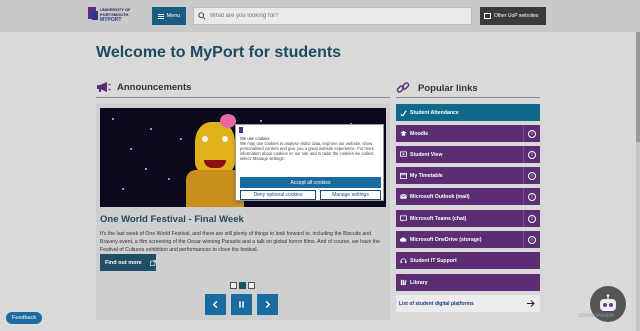 The image size is (640, 331). Describe the element at coordinates (438, 218) in the screenshot. I see `popular-link-label: Microsoft Teams (chat)` at that location.